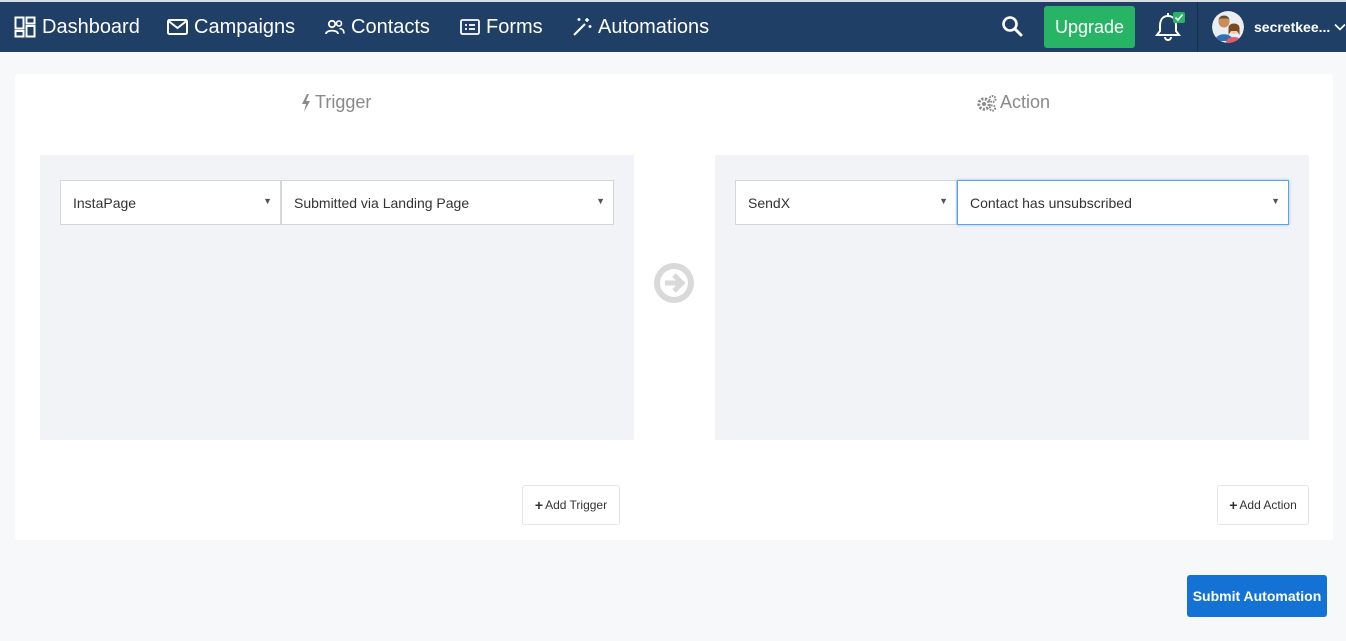 Image resolution: width=1346 pixels, height=641 pixels. Describe the element at coordinates (177, 27) in the screenshot. I see `envelope-icon` at that location.